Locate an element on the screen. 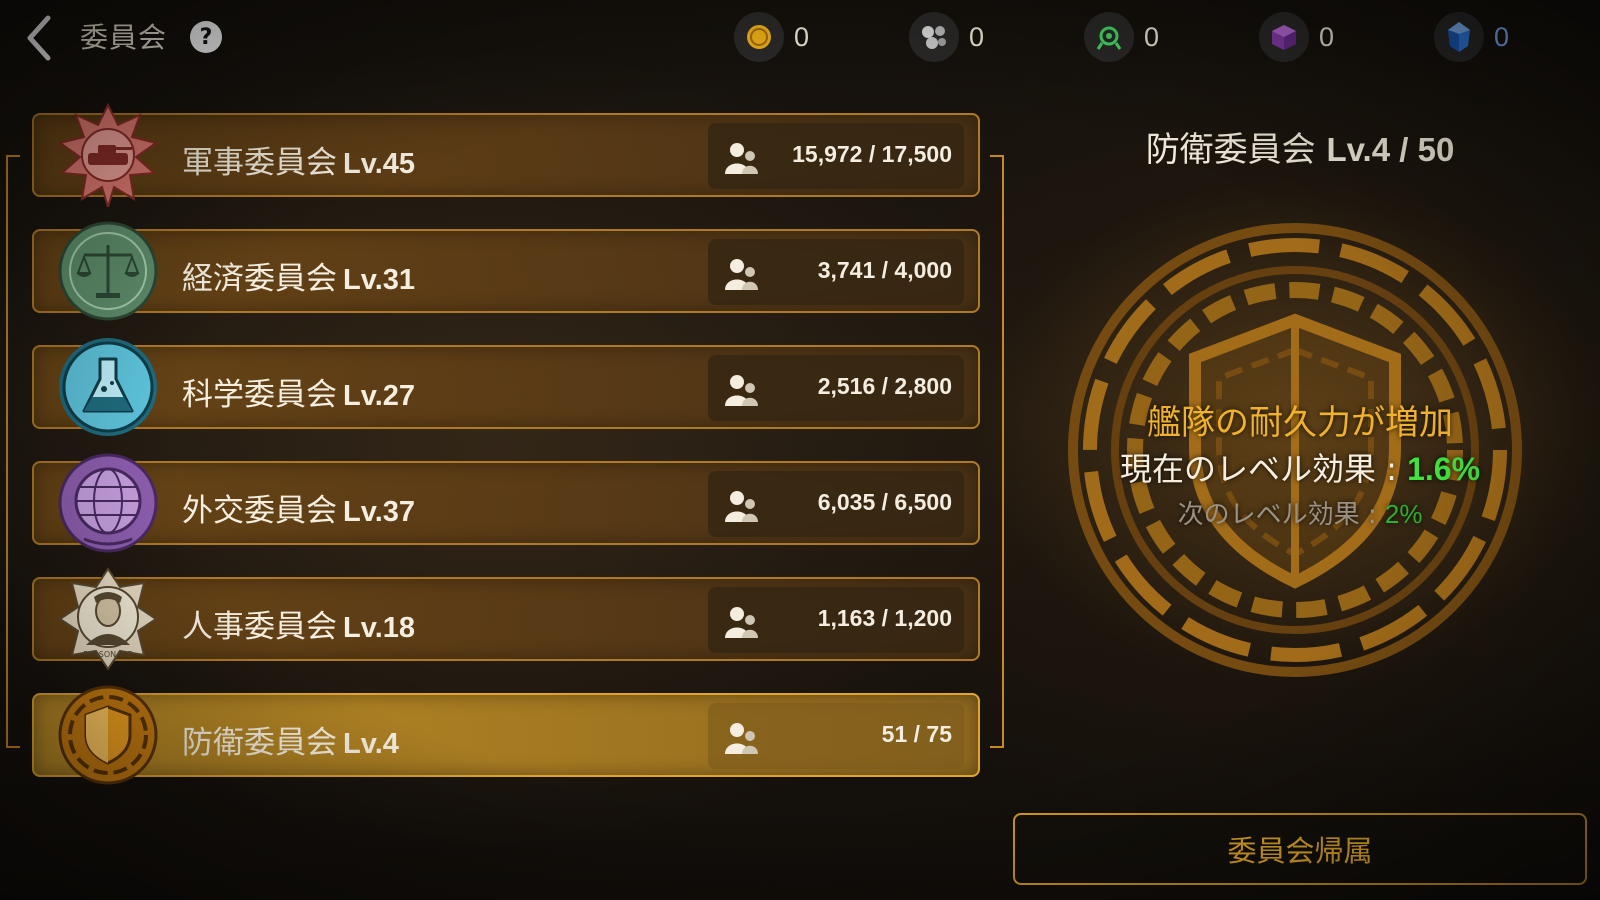 Image resolution: width=1600 pixels, height=900 pixels. member-count: 2,516 / 2,800 is located at coordinates (836, 388).